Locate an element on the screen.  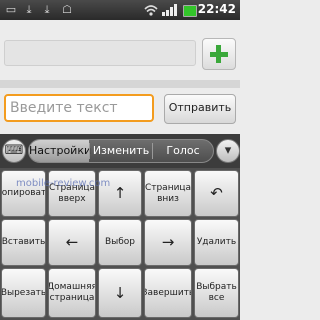
page-down-key: Страница вниз is located at coordinates (168, 193).